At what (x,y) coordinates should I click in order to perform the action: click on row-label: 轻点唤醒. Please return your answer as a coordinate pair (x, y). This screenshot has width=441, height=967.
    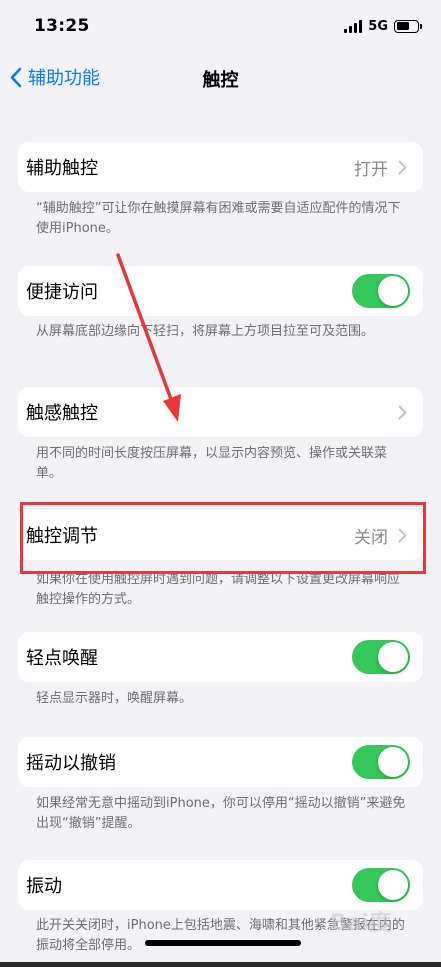
    Looking at the image, I should click on (62, 658).